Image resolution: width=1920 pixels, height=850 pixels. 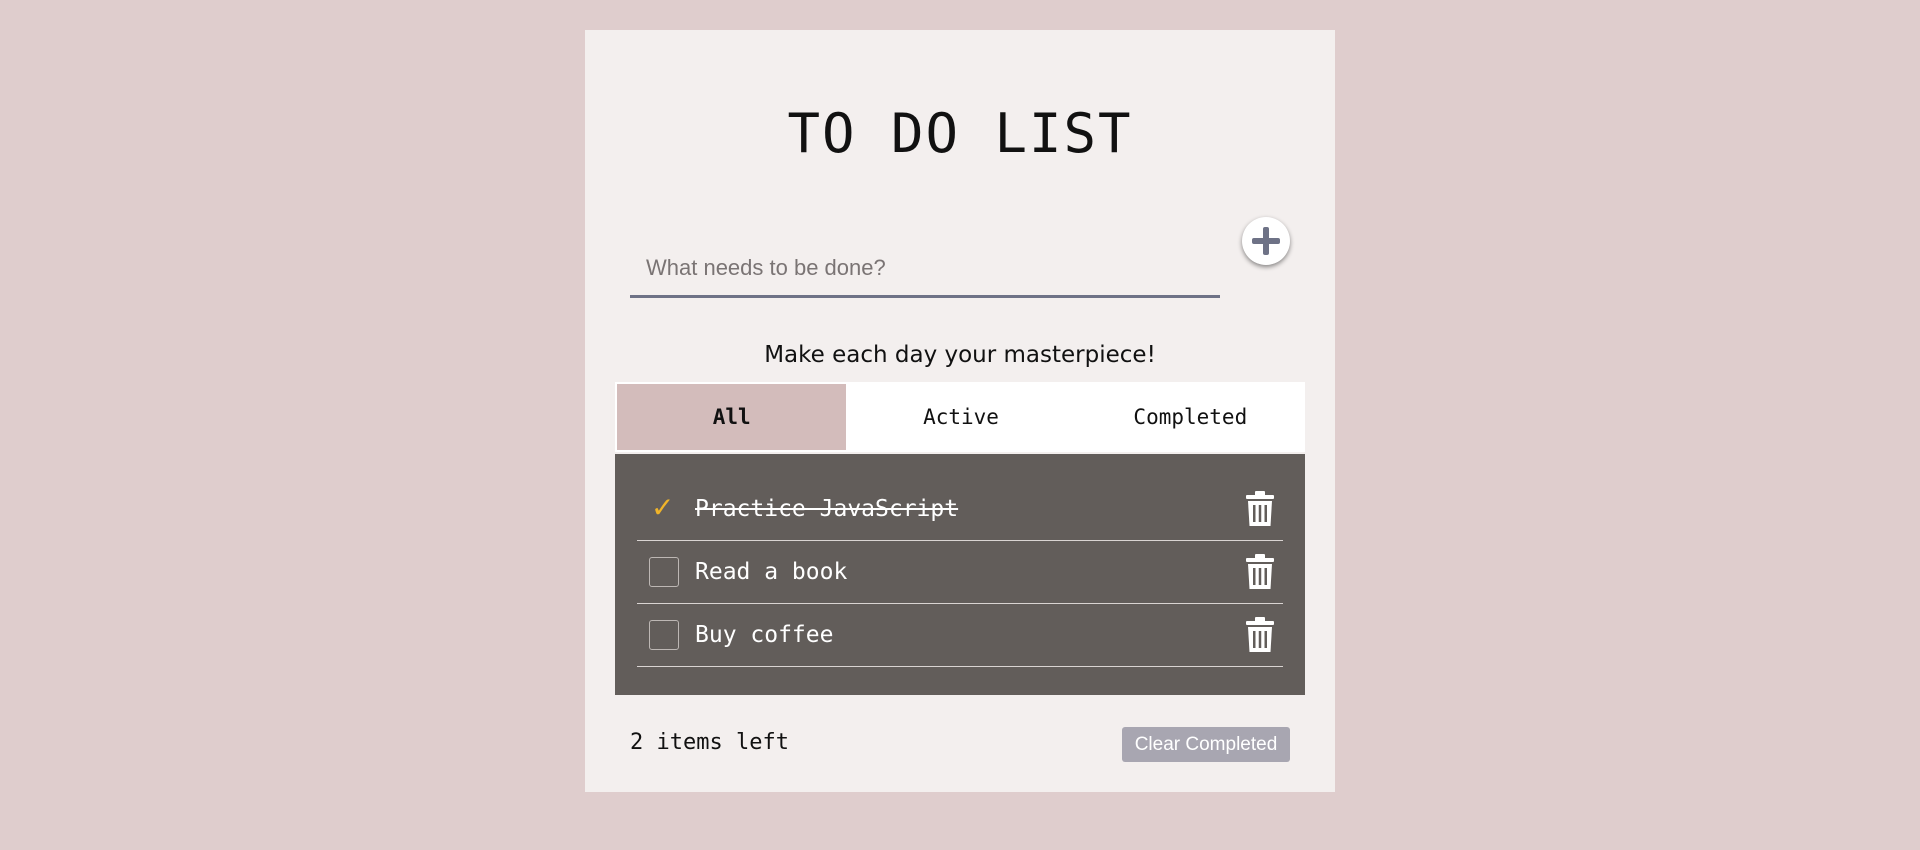 I want to click on todo-item: Buy coffee, so click(x=960, y=635).